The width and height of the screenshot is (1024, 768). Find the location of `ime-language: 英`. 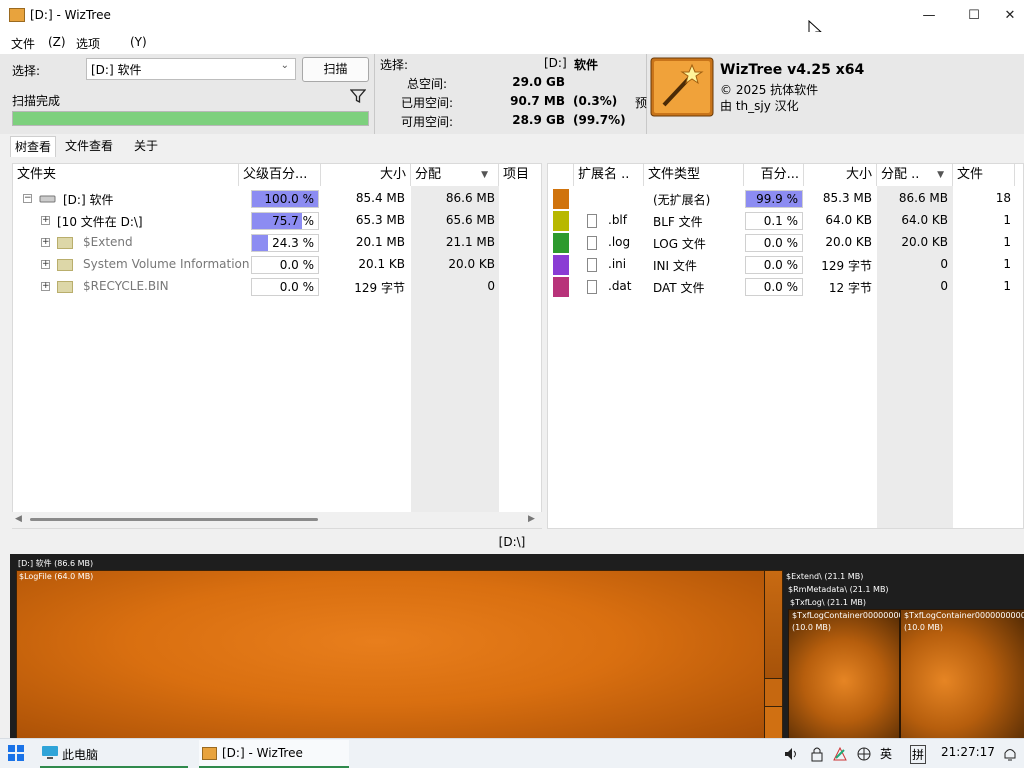

ime-language: 英 is located at coordinates (886, 753).